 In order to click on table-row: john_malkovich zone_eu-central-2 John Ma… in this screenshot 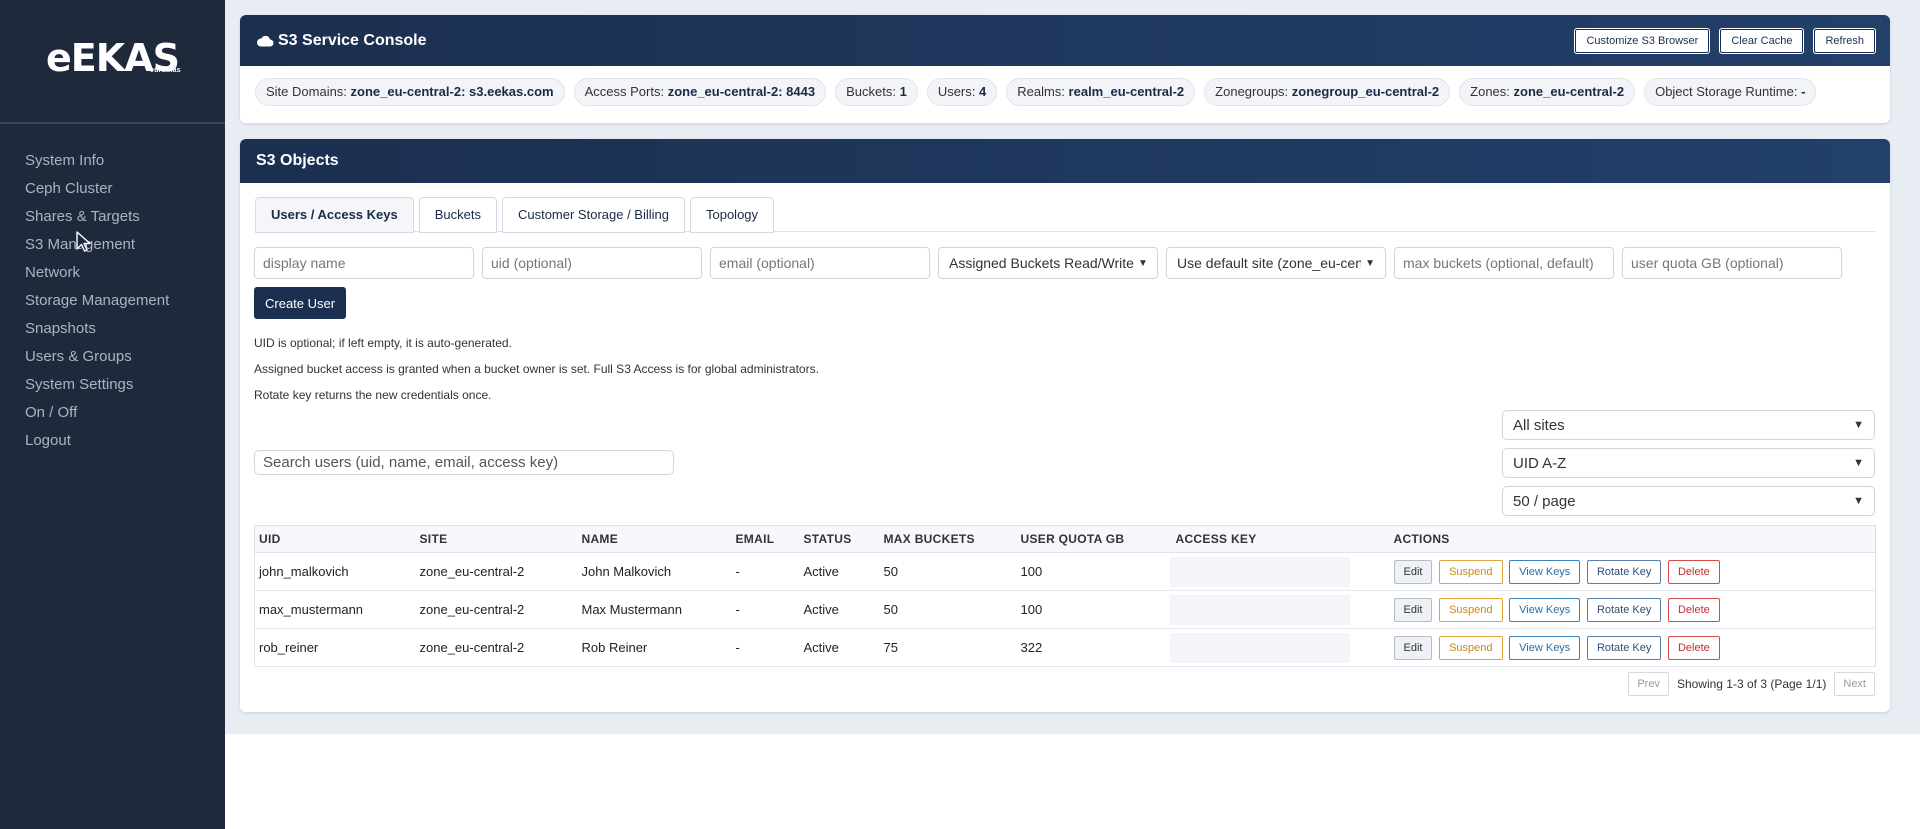, I will do `click(1065, 571)`.